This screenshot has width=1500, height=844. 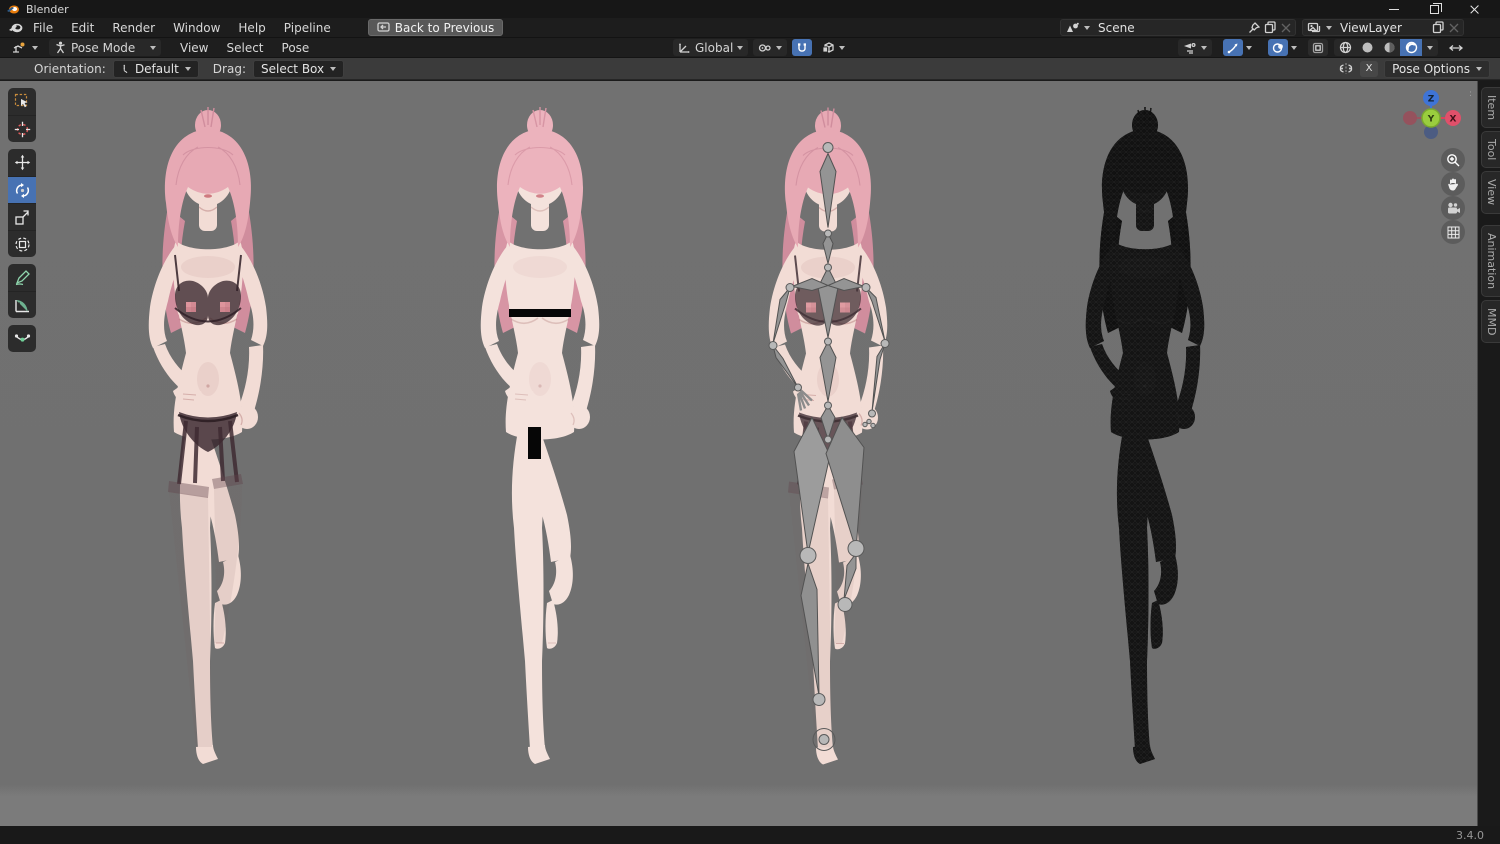 I want to click on transform-orientation-dropdown: Global, so click(x=711, y=47).